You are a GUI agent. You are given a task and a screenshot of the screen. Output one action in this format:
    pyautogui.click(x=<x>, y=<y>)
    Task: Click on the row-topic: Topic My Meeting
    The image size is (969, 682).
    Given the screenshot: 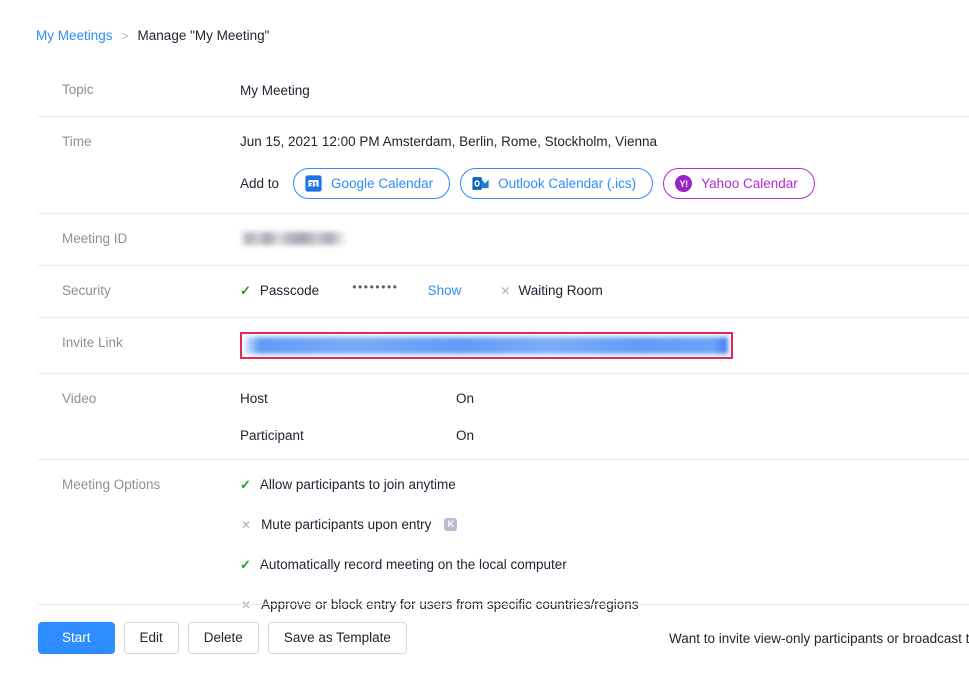 What is the action you would take?
    pyautogui.click(x=503, y=90)
    